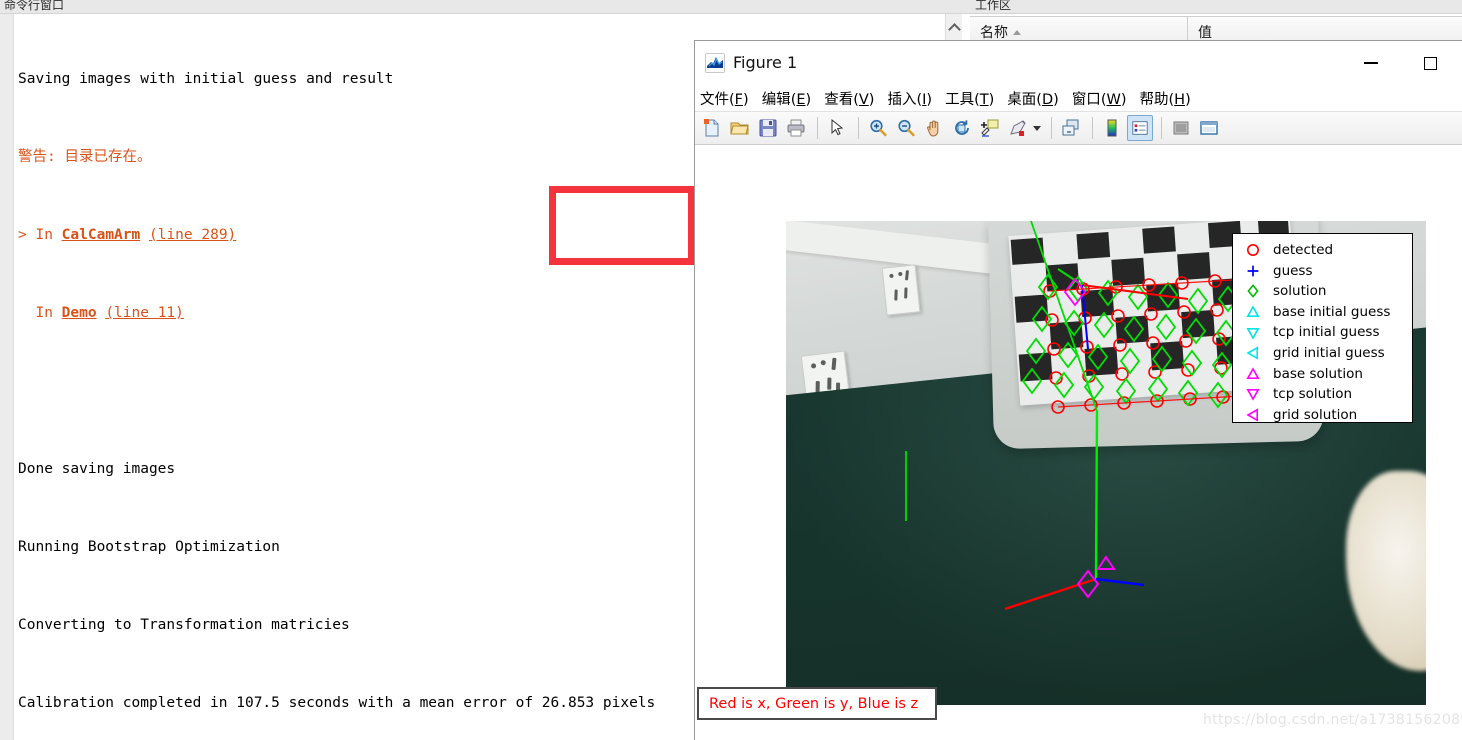 The height and width of the screenshot is (740, 1462). I want to click on legend-entry-solution: solution, so click(1322, 291).